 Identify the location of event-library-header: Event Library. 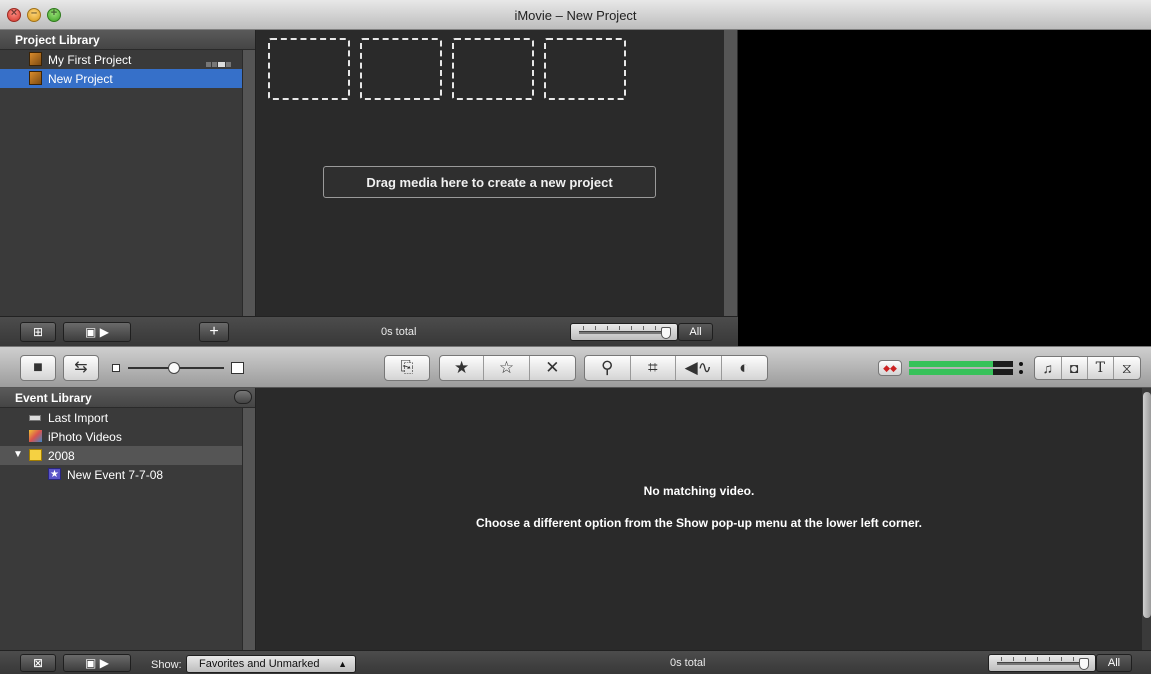
(127, 398).